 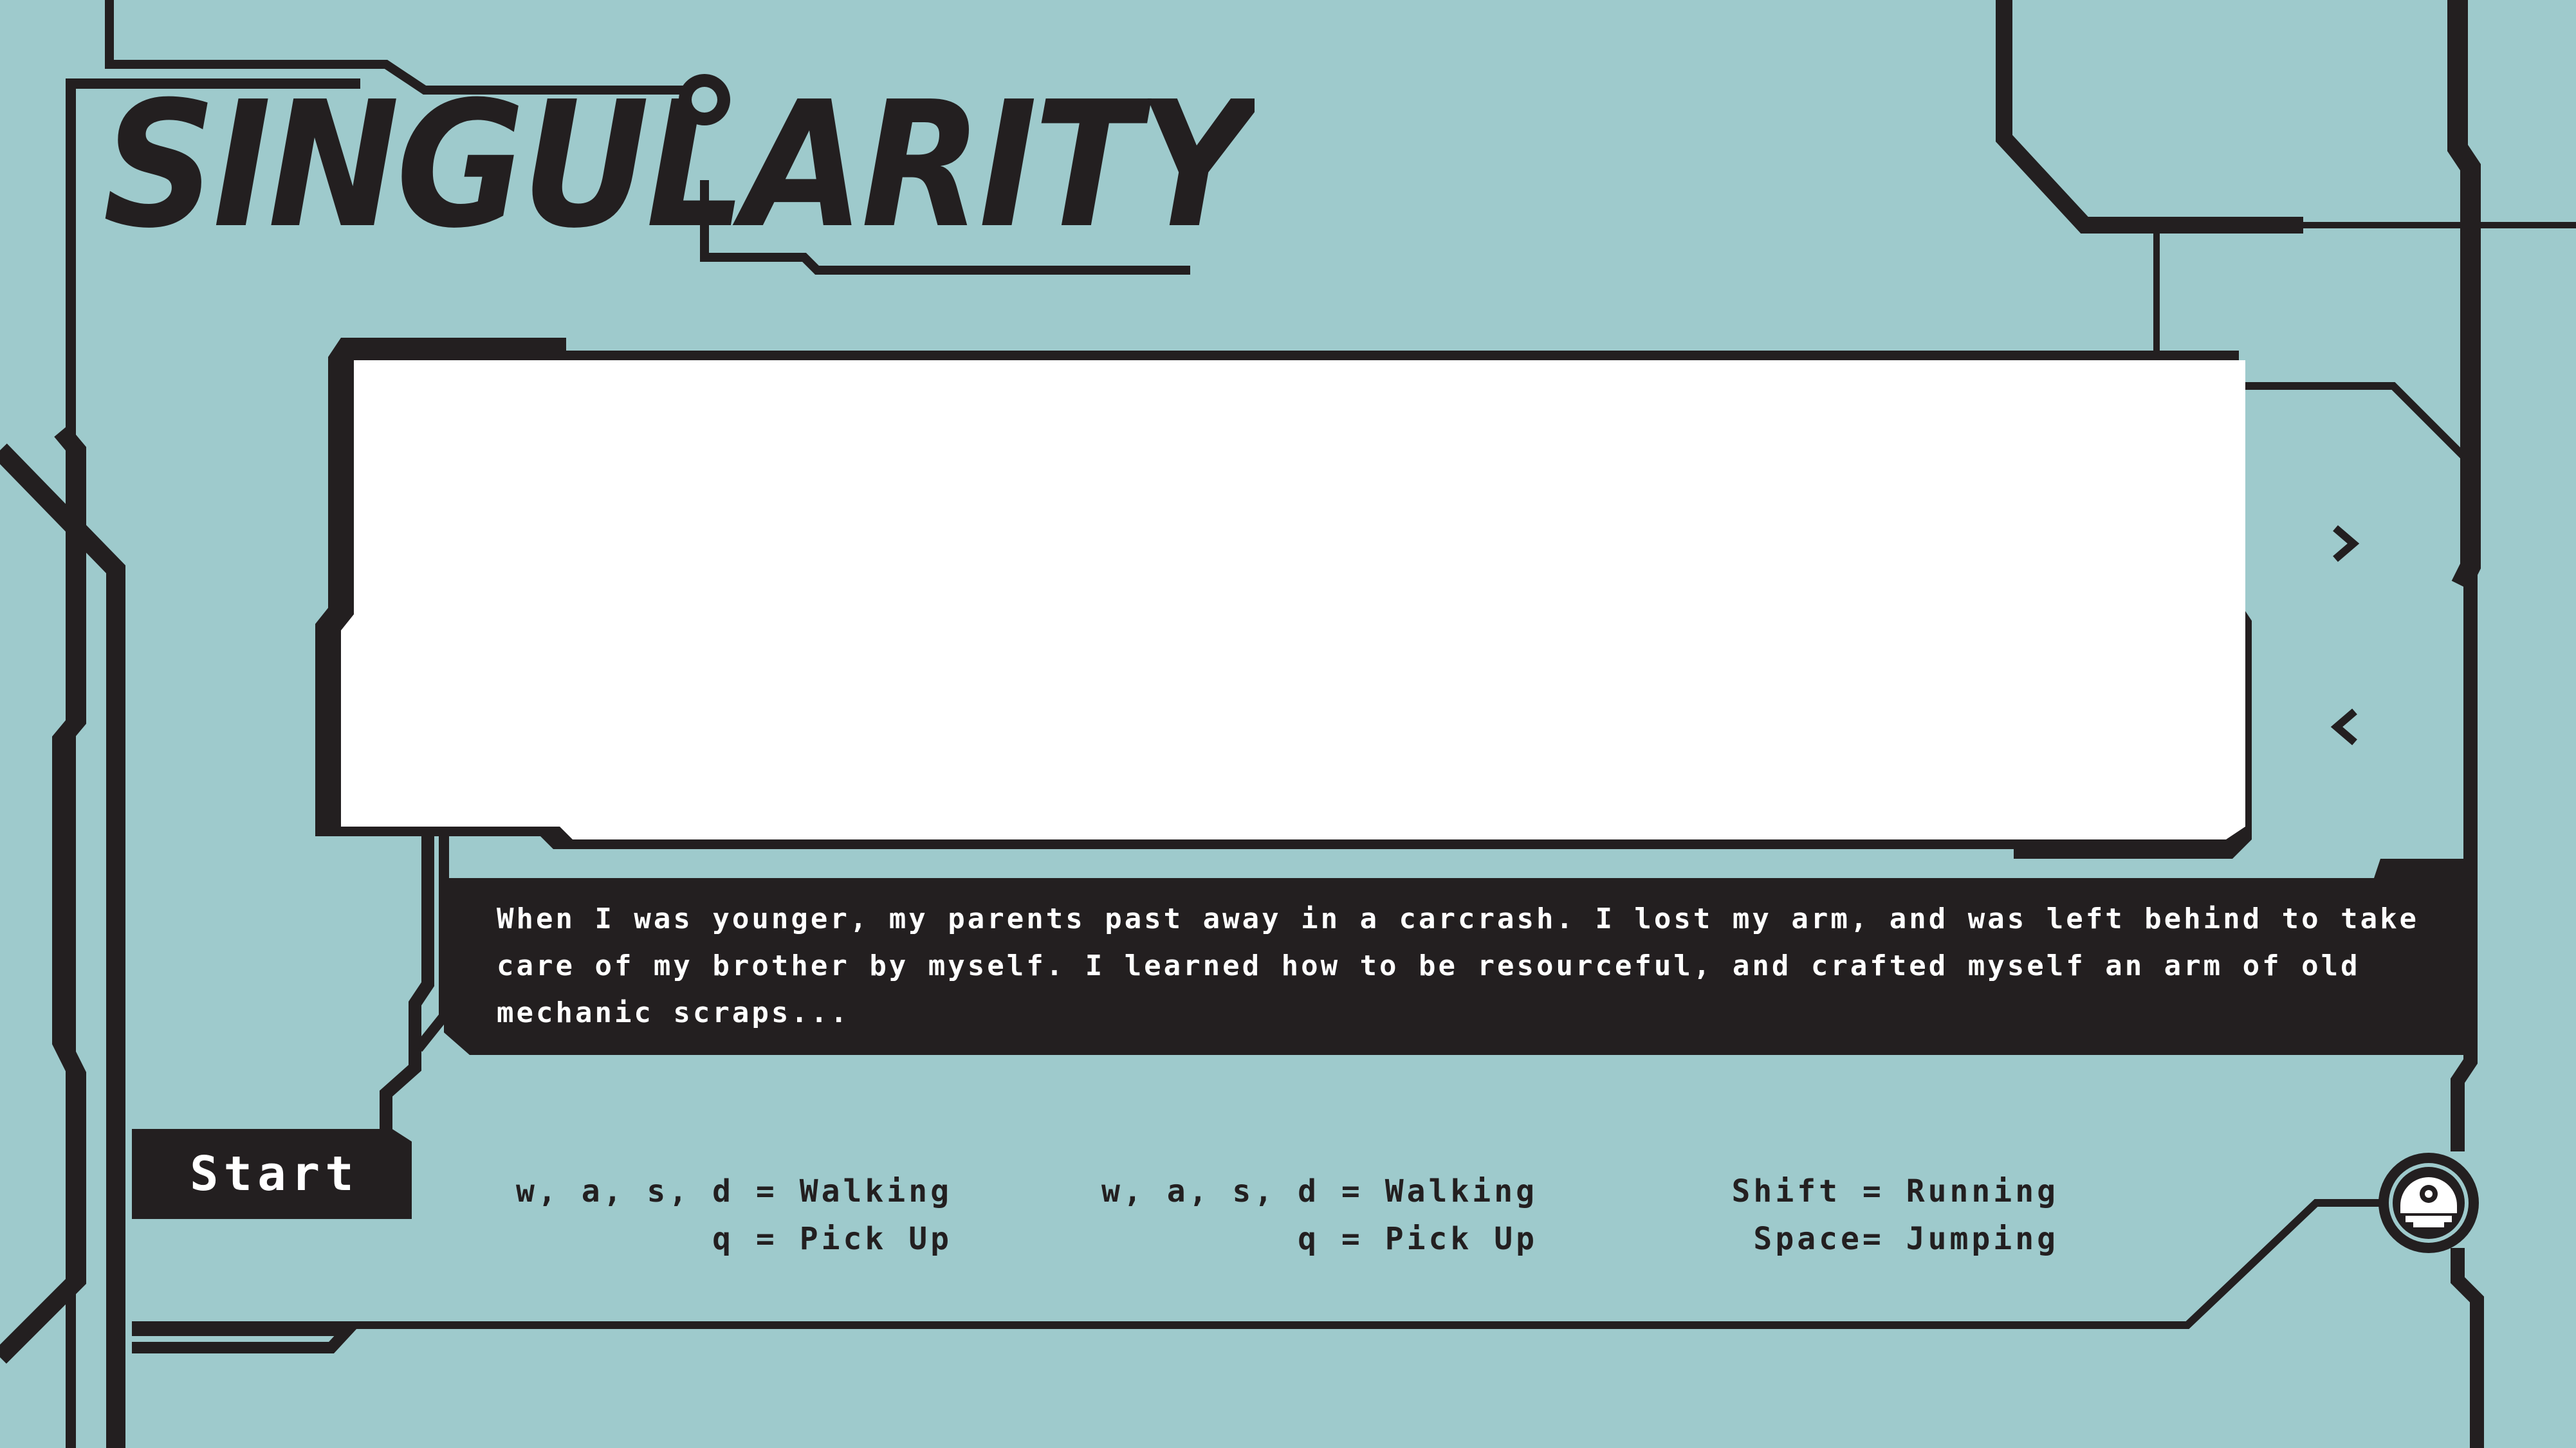 I want to click on game-title: SINGULARITY, so click(x=679, y=168).